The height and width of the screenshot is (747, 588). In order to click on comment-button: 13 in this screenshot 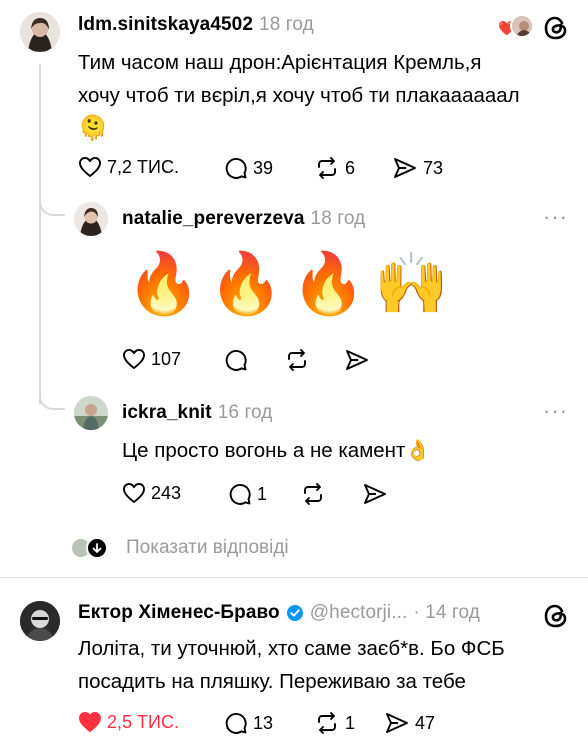, I will do `click(248, 723)`.